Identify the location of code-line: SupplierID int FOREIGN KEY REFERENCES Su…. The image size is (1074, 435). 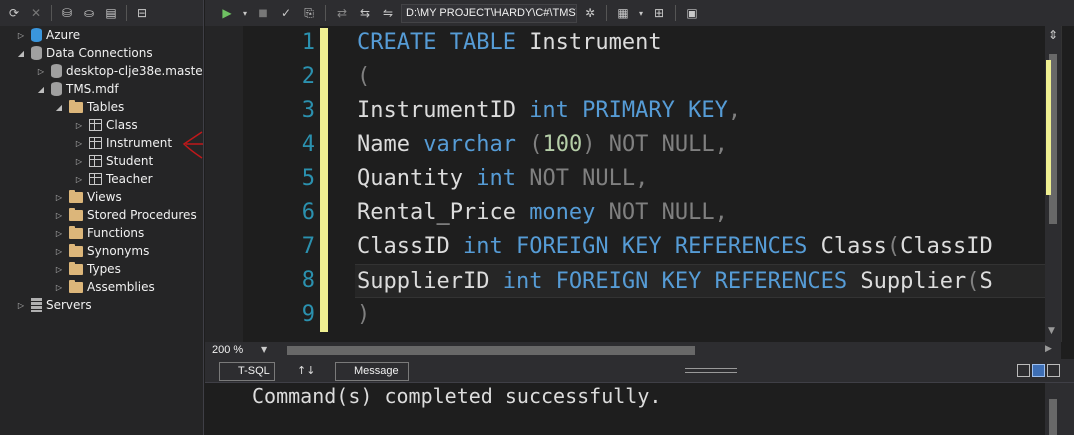
(700, 281).